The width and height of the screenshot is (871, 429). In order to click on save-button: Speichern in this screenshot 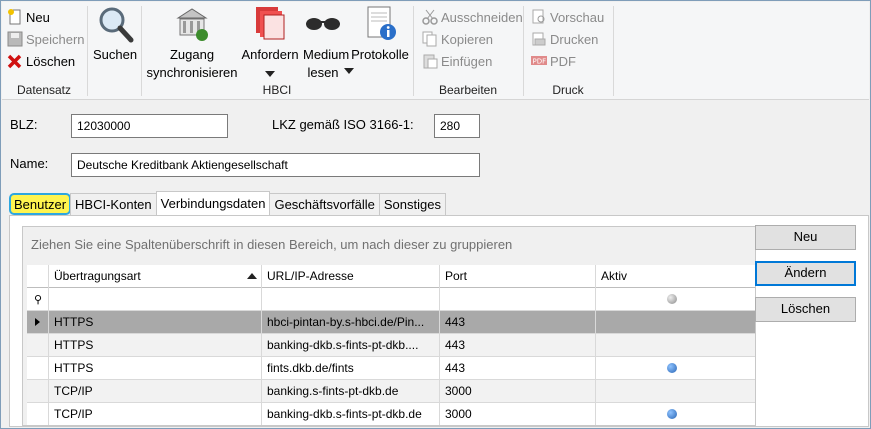, I will do `click(46, 39)`.